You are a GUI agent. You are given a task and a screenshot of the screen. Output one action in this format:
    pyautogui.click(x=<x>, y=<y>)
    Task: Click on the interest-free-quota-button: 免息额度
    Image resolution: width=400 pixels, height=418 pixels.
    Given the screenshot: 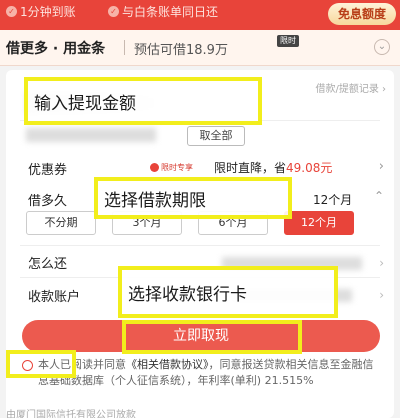 What is the action you would take?
    pyautogui.click(x=361, y=14)
    